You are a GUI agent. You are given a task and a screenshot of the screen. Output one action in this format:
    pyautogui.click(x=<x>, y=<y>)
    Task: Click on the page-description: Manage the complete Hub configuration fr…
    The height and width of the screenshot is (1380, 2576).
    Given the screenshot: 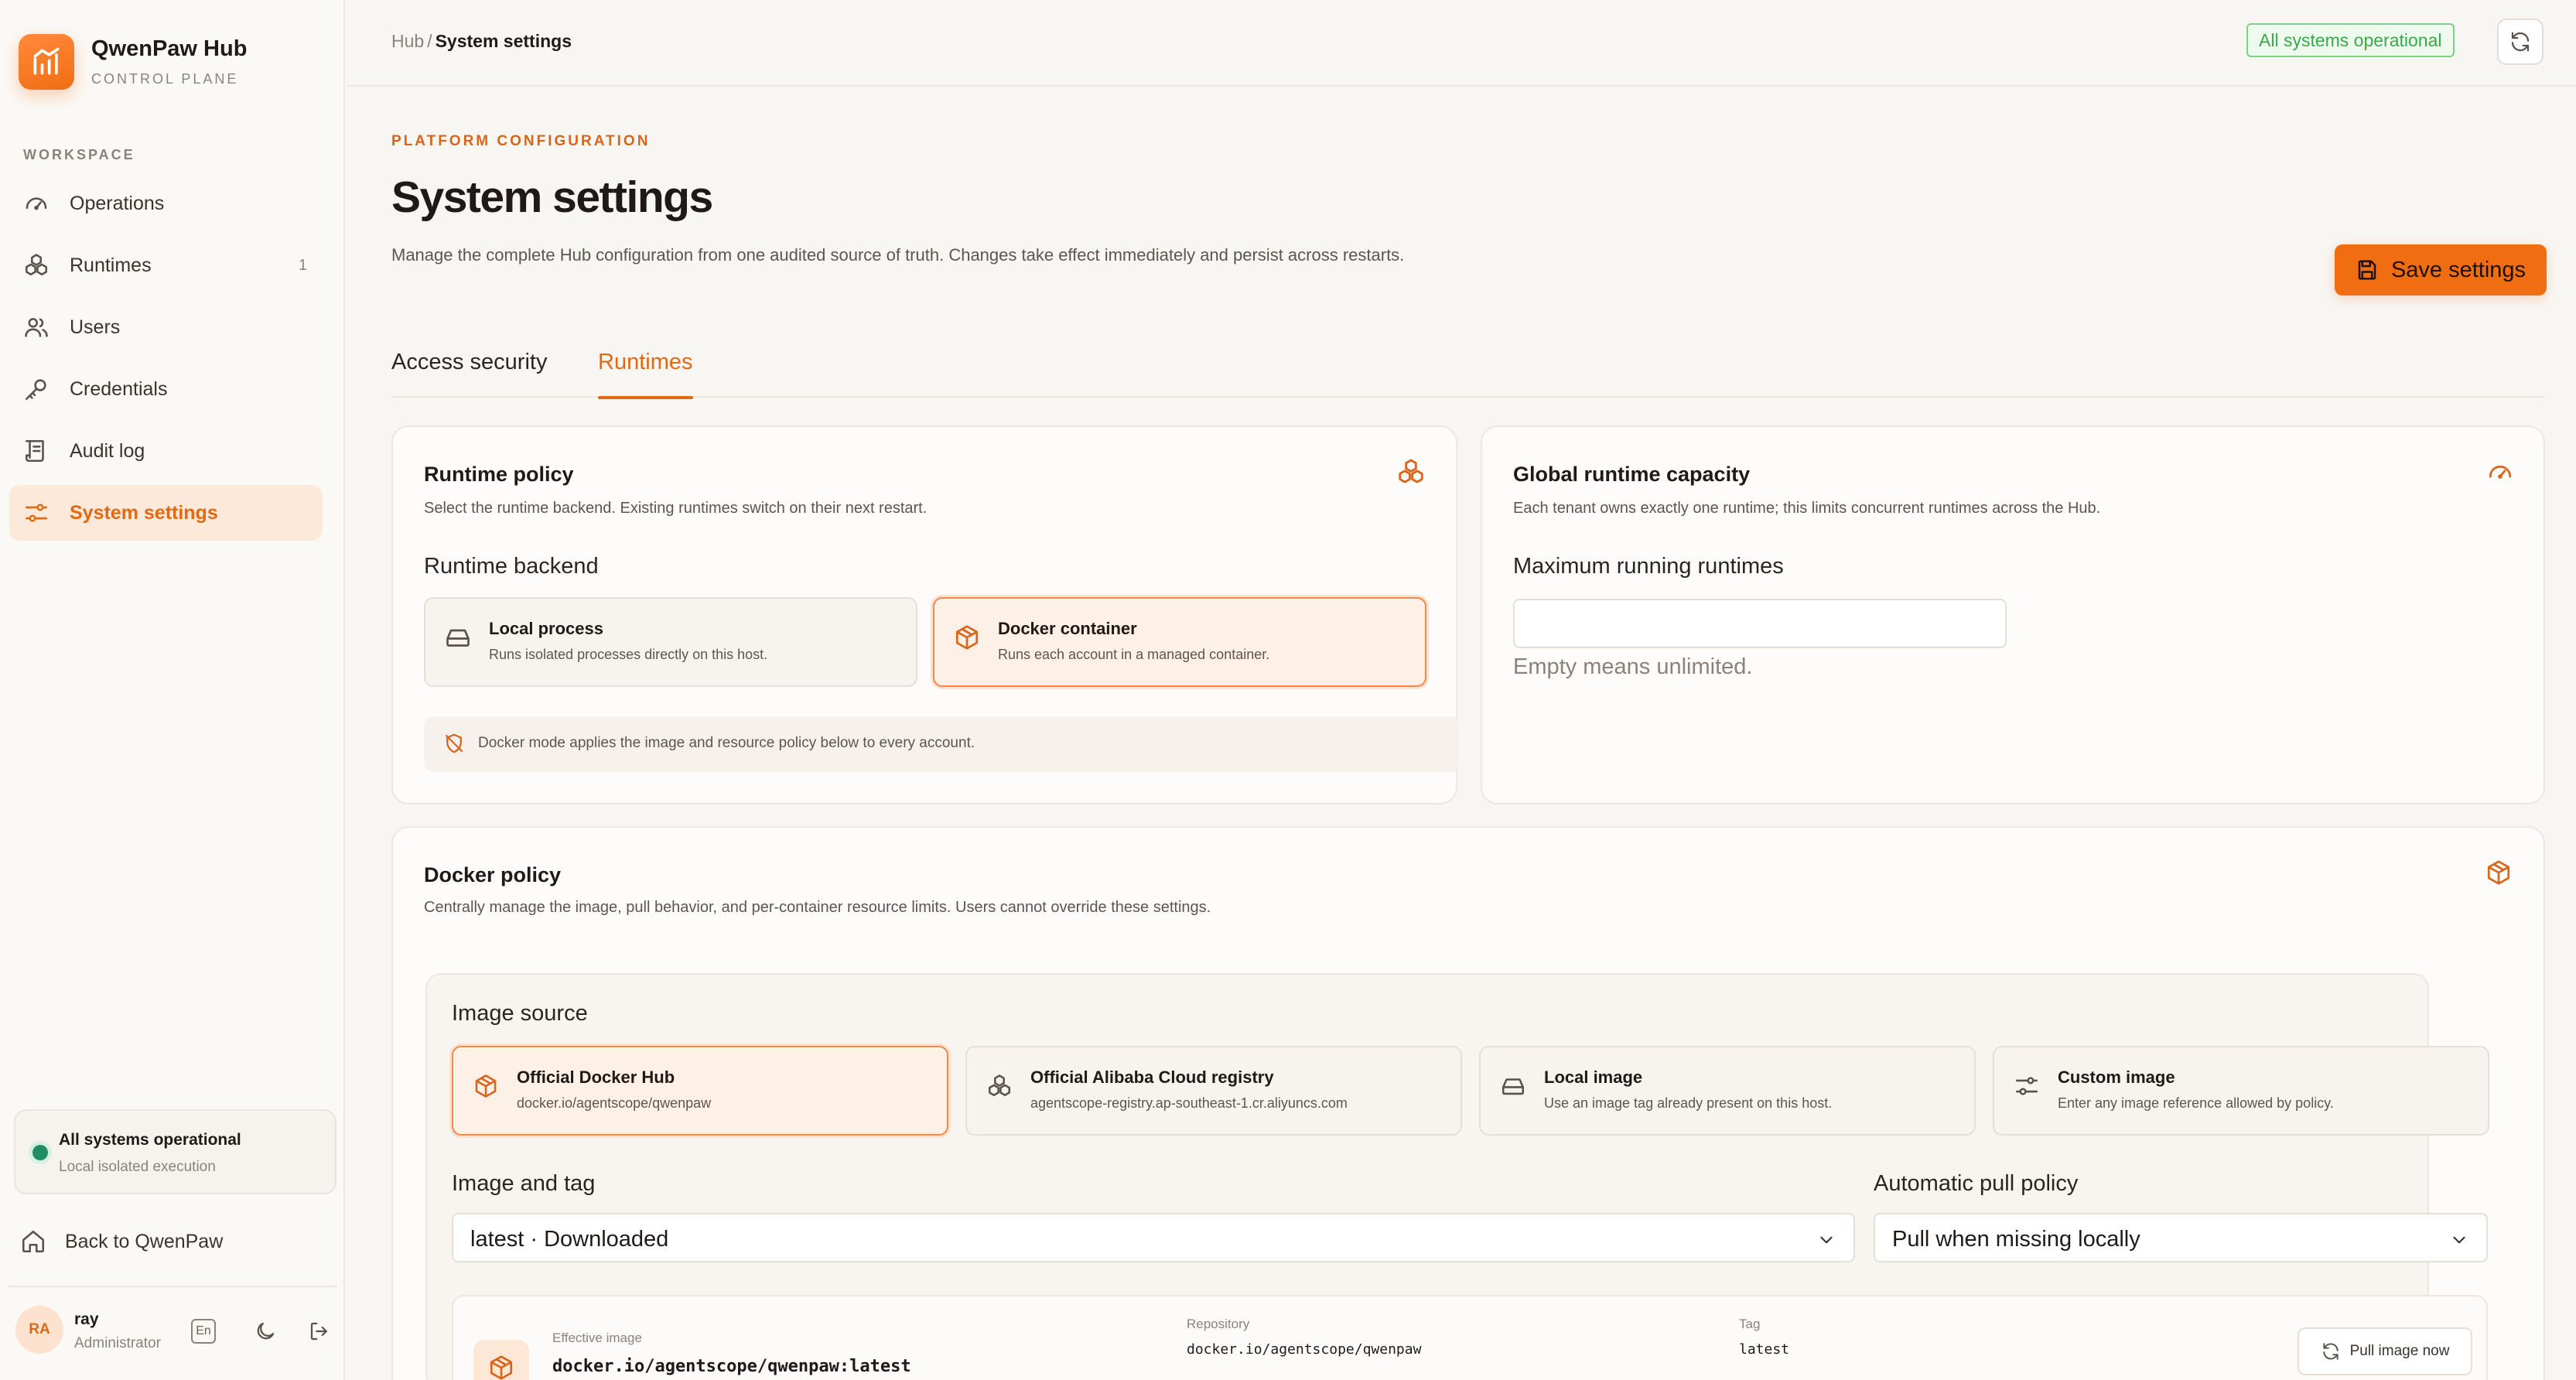 What is the action you would take?
    pyautogui.click(x=898, y=255)
    